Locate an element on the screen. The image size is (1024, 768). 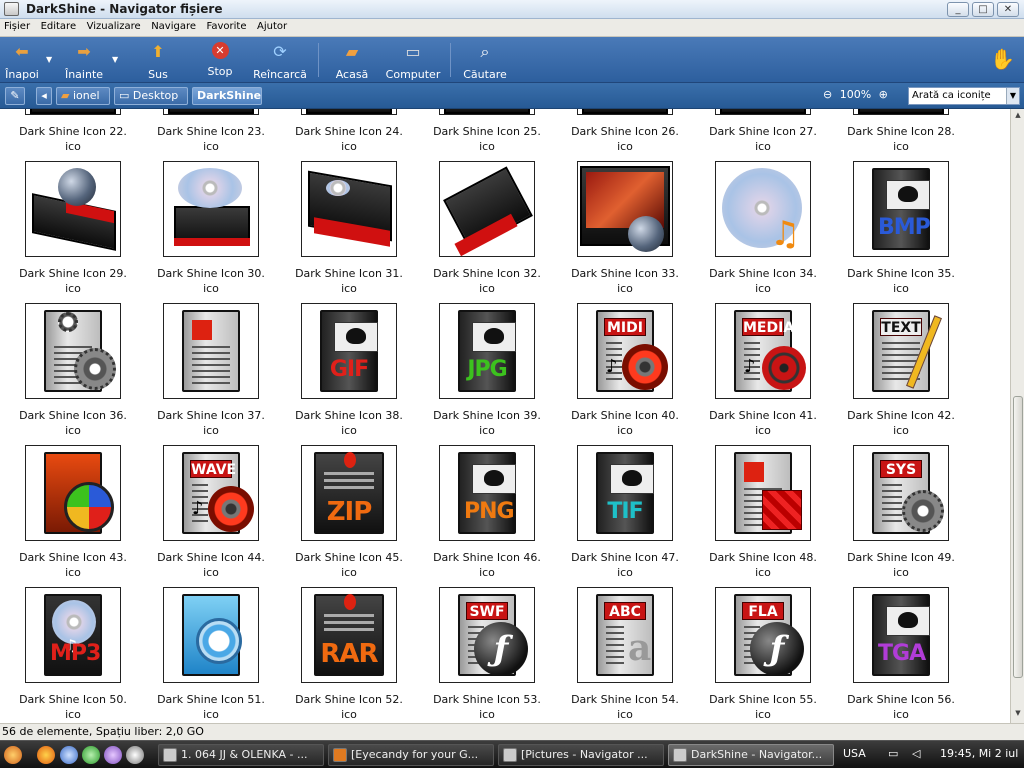
file-item: Dark Shine Icon 30. ico is located at coordinates (211, 228).